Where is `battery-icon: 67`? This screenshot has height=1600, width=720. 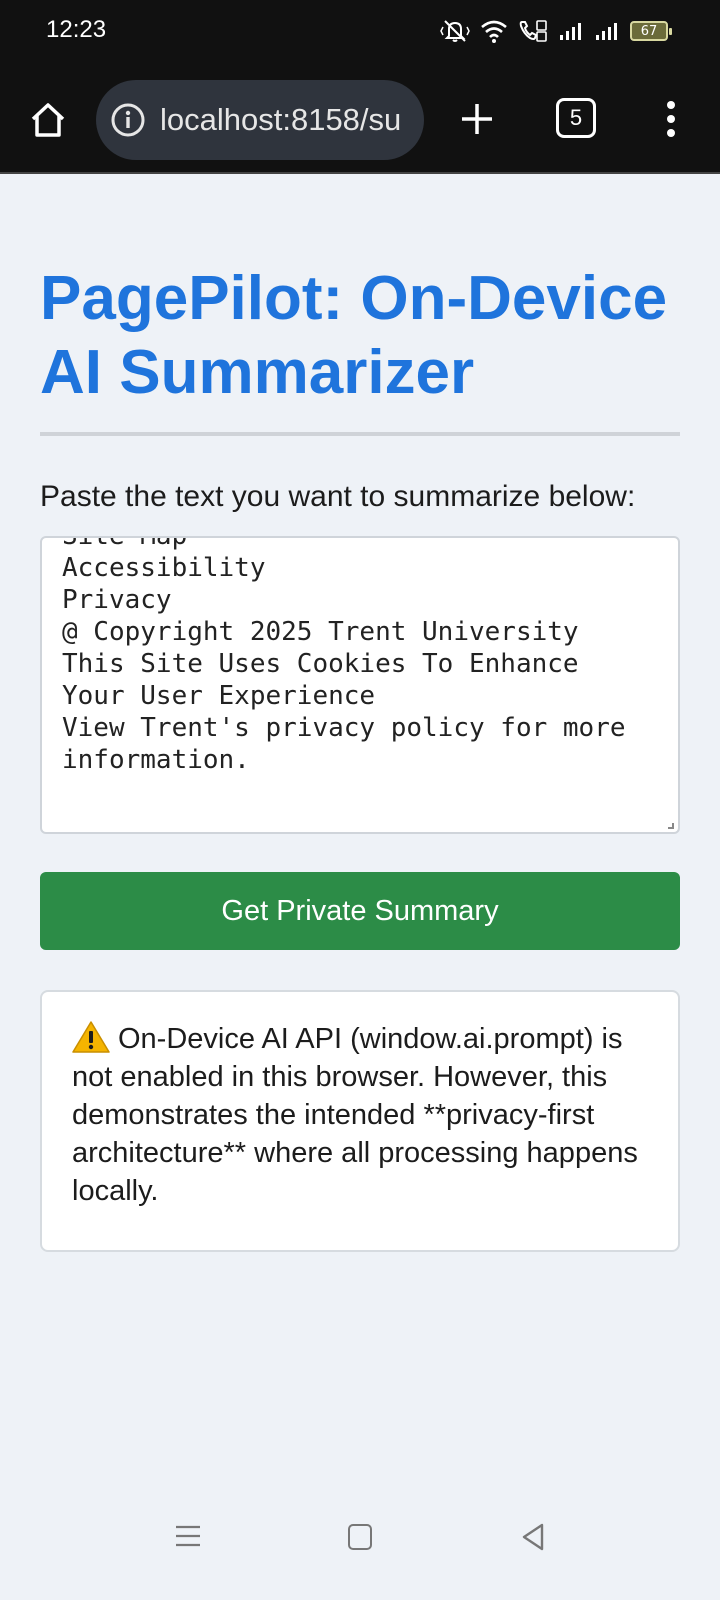
battery-icon: 67 is located at coordinates (651, 31).